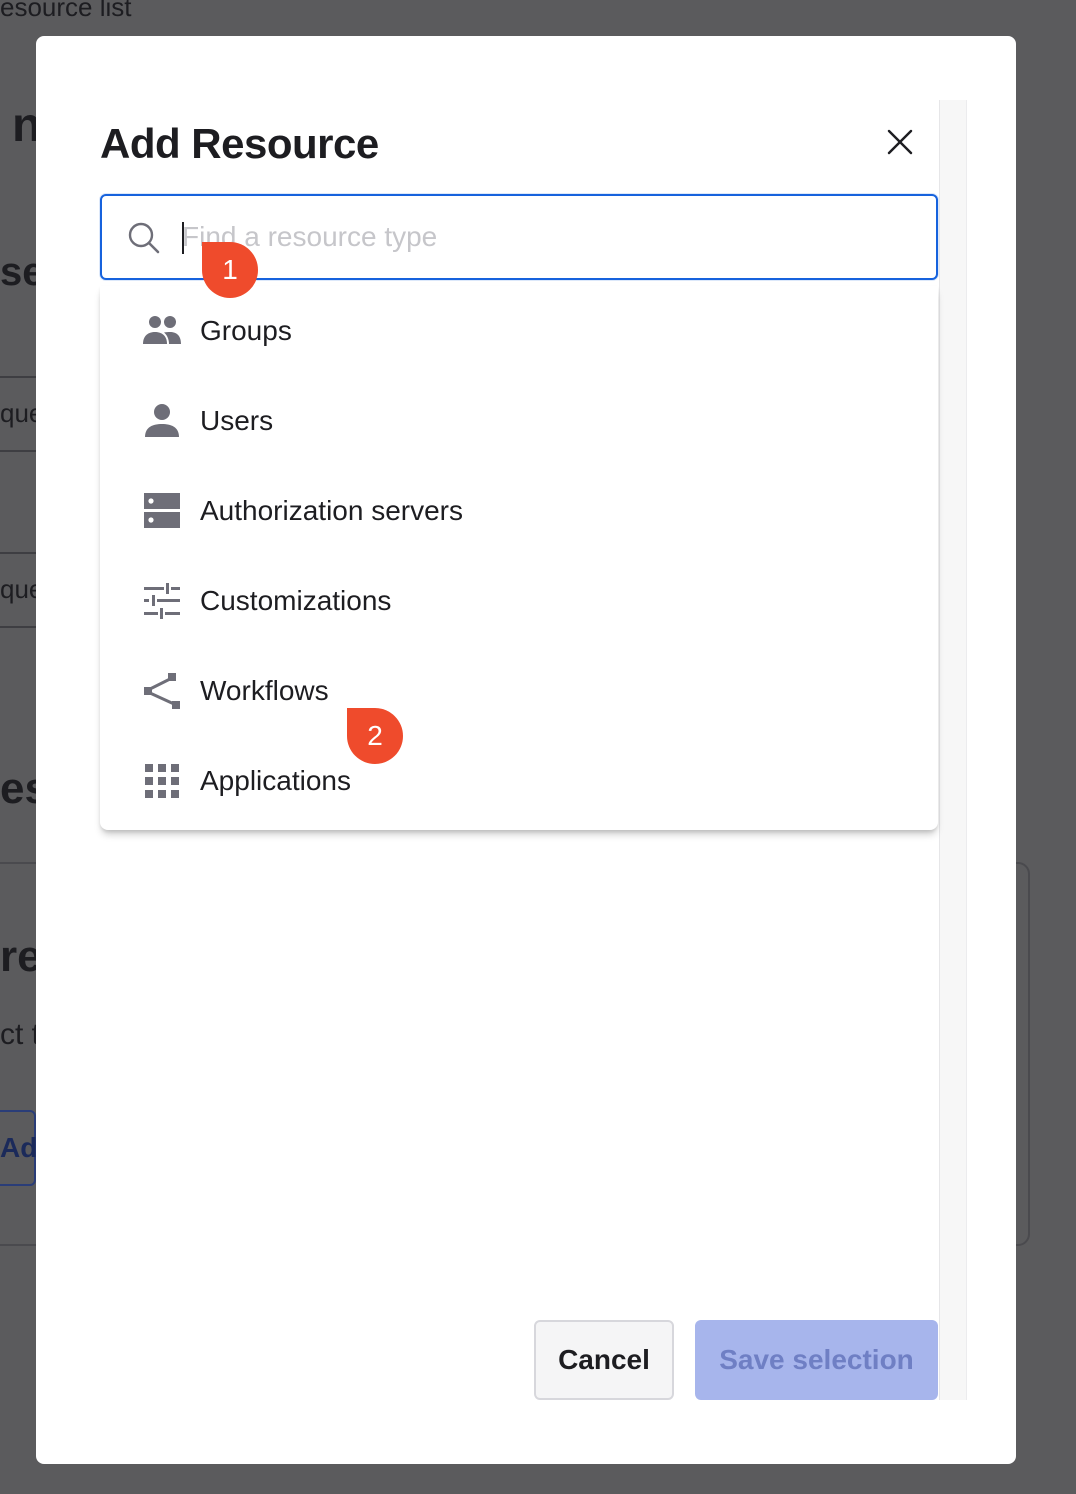  Describe the element at coordinates (246, 330) in the screenshot. I see `option-label: Groups` at that location.